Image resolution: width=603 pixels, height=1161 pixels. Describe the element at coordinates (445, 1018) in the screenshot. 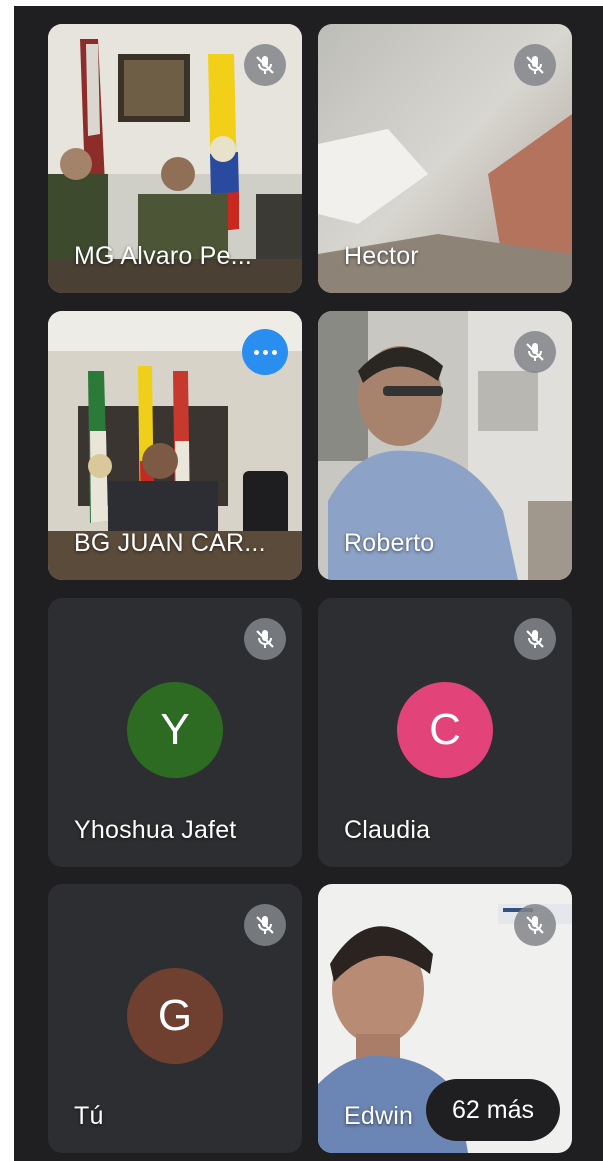

I see `participant-tile-edwin: Edwin 62 más` at that location.